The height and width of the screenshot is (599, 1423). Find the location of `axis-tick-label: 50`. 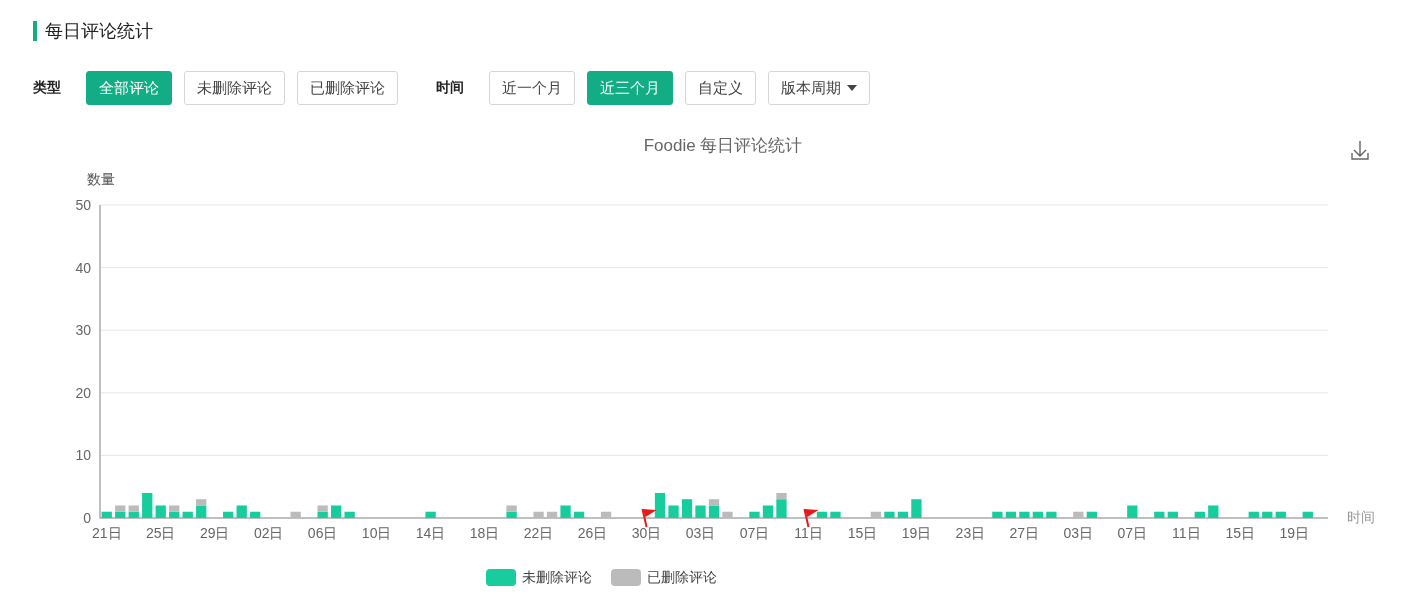

axis-tick-label: 50 is located at coordinates (83, 205).